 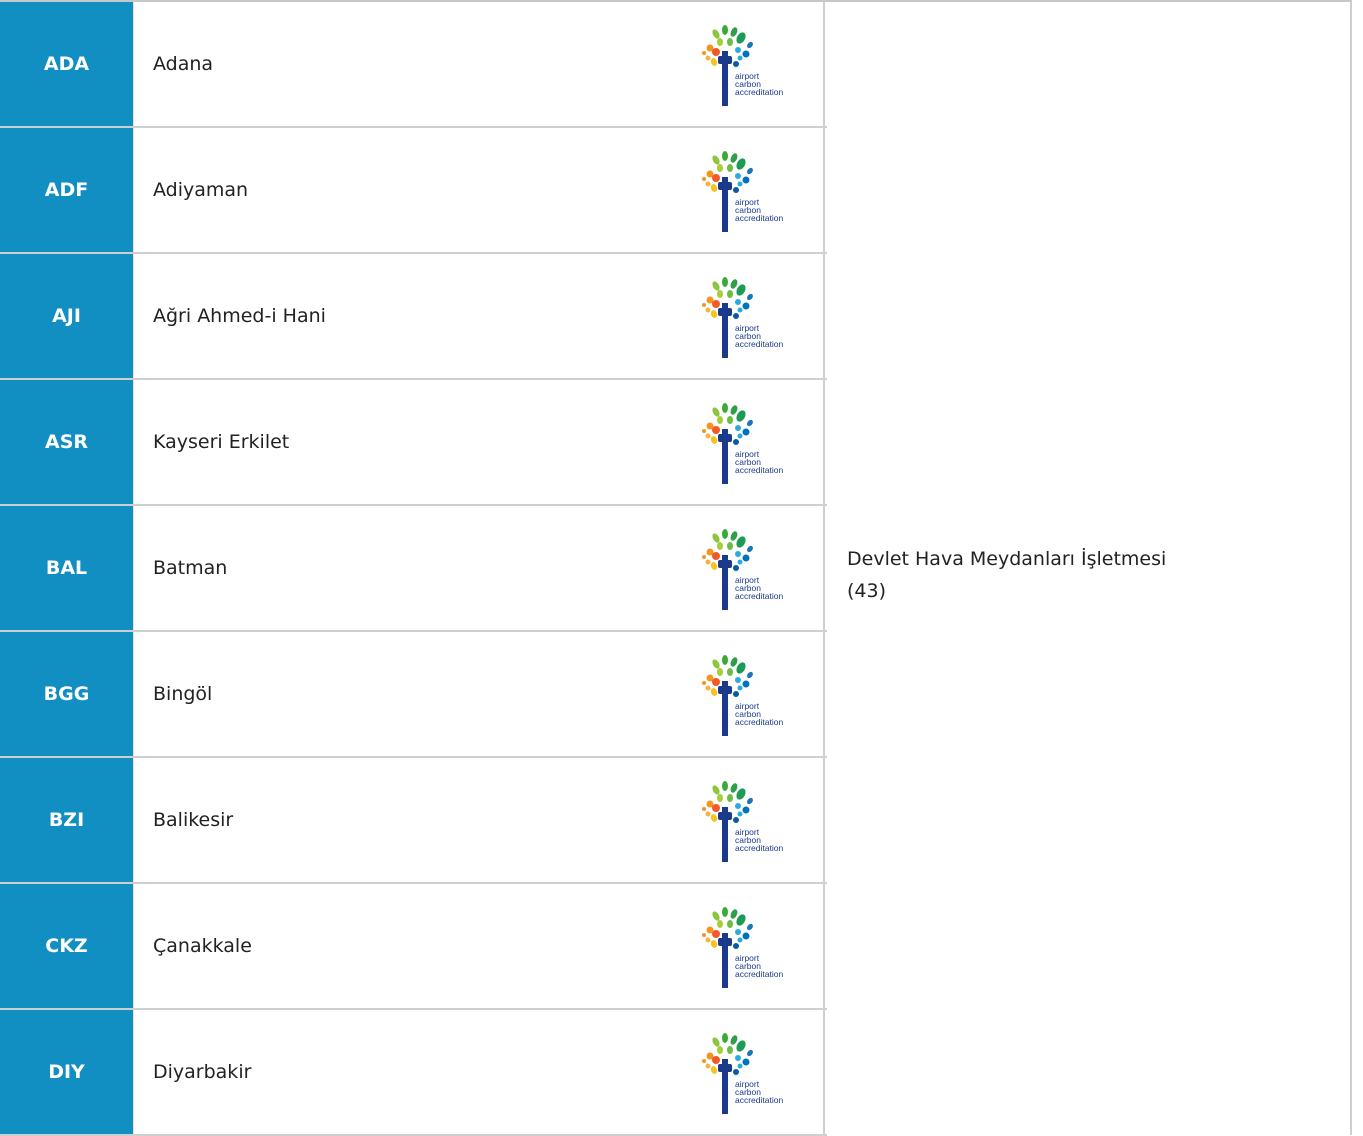 What do you see at coordinates (66, 946) in the screenshot?
I see `airport-code: CKZ` at bounding box center [66, 946].